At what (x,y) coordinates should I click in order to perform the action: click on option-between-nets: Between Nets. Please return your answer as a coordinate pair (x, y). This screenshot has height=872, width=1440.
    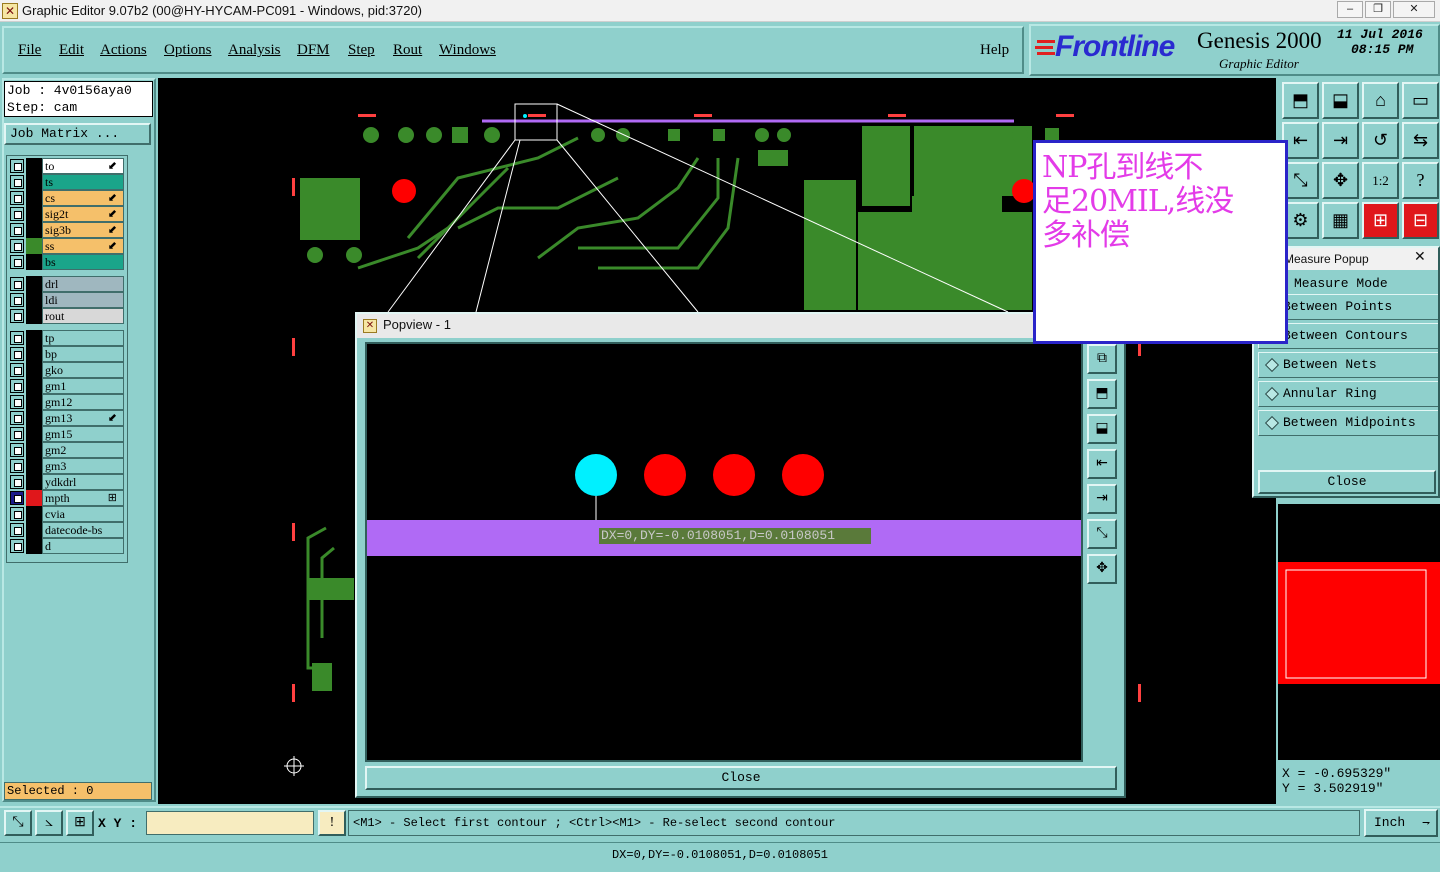
    Looking at the image, I should click on (1348, 365).